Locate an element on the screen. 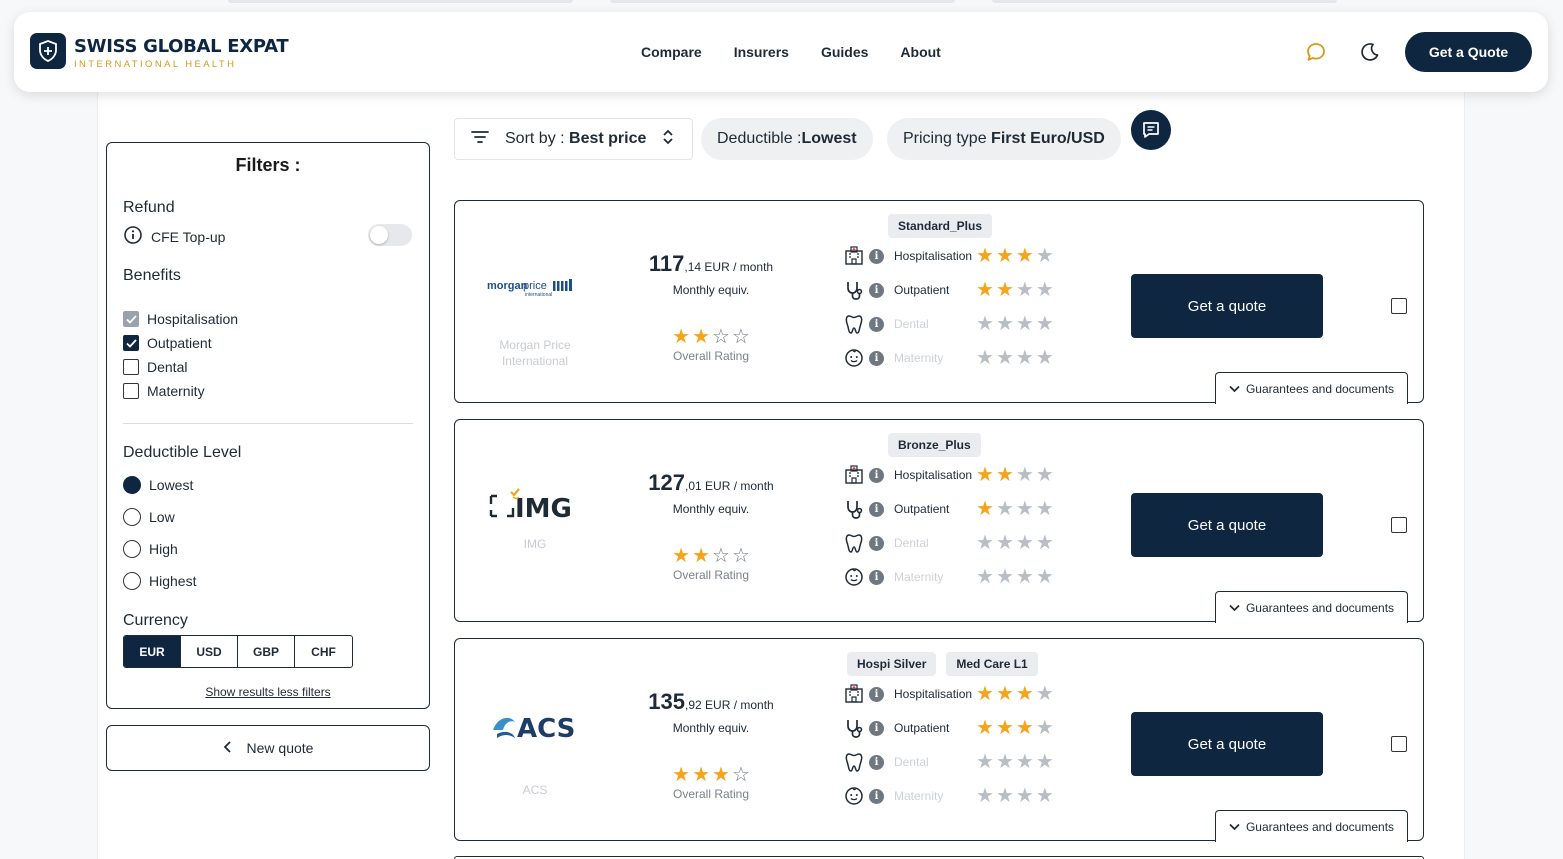  message-icon is located at coordinates (1151, 130).